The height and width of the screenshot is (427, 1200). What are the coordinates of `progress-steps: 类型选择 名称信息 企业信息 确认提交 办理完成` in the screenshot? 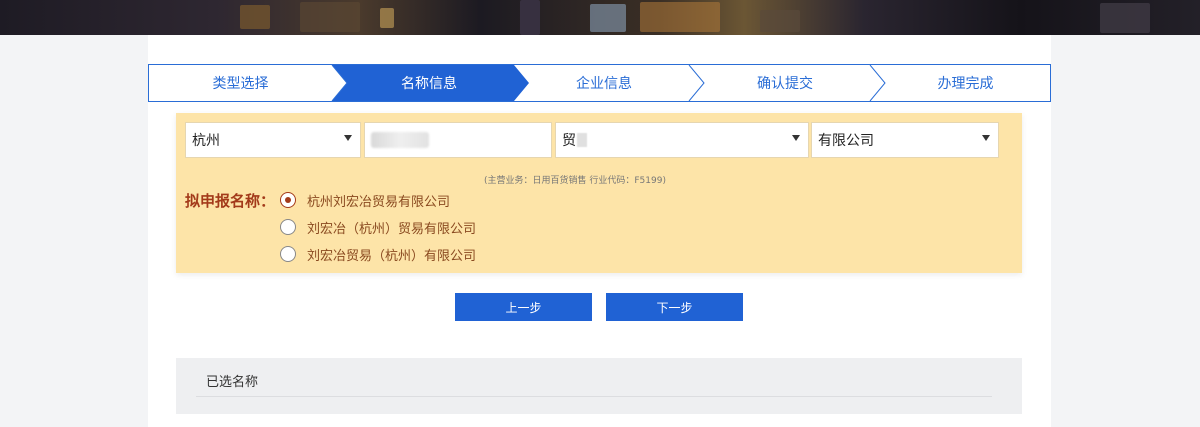 It's located at (599, 83).